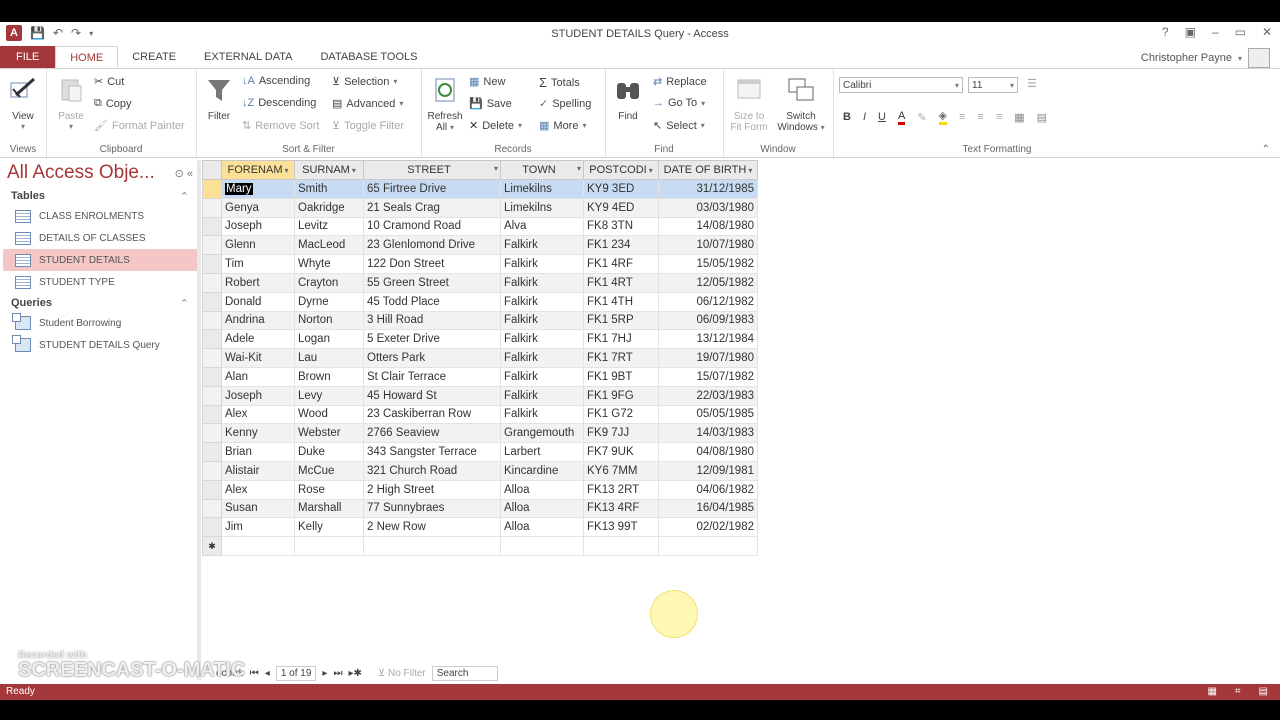 Image resolution: width=1280 pixels, height=720 pixels. I want to click on align-left-icon: ≡, so click(962, 117).